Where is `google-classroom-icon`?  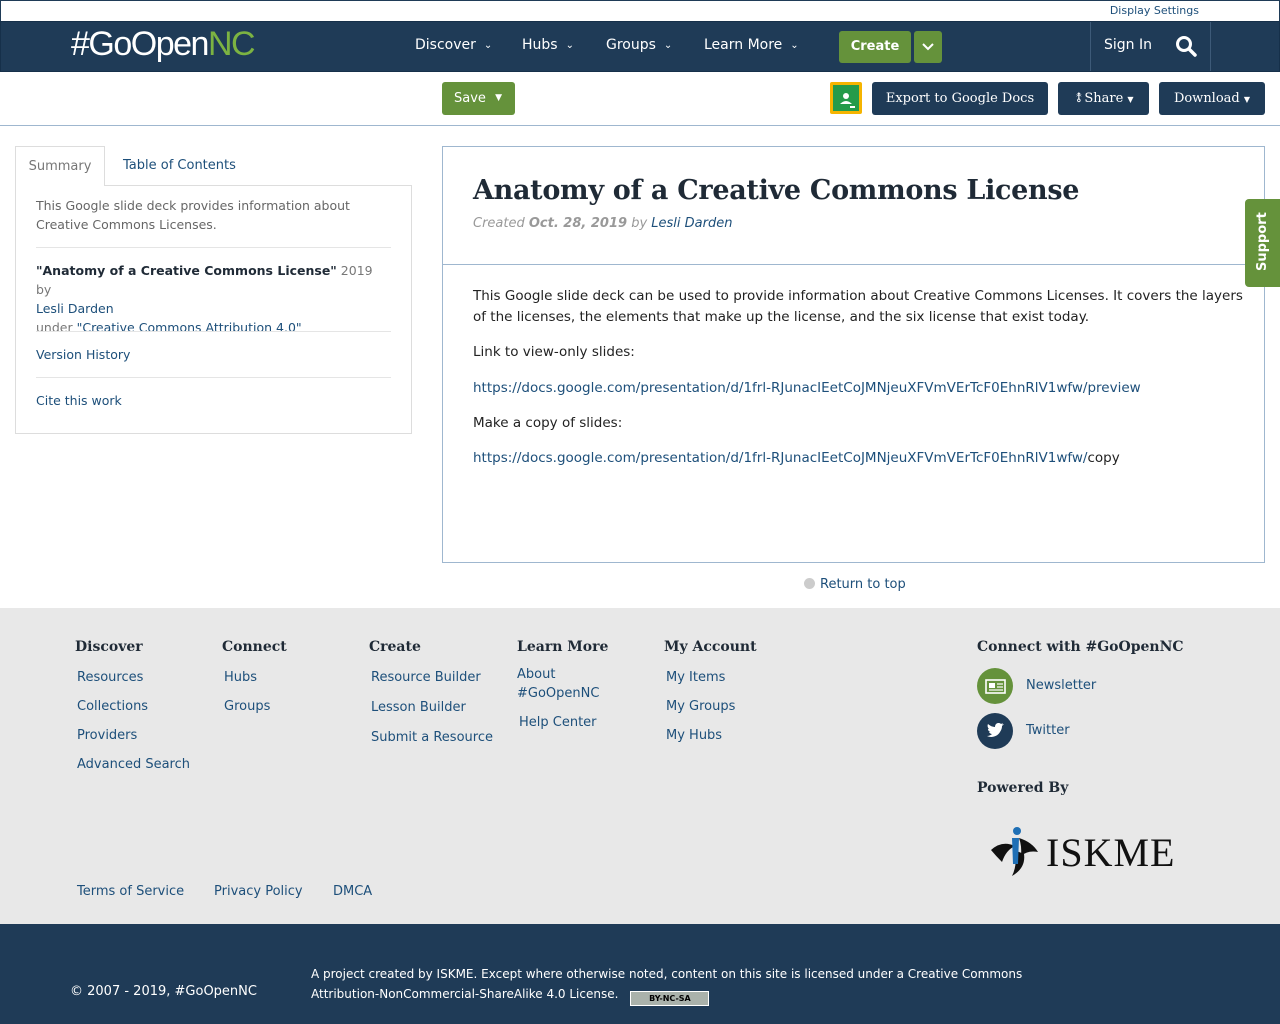
google-classroom-icon is located at coordinates (846, 98).